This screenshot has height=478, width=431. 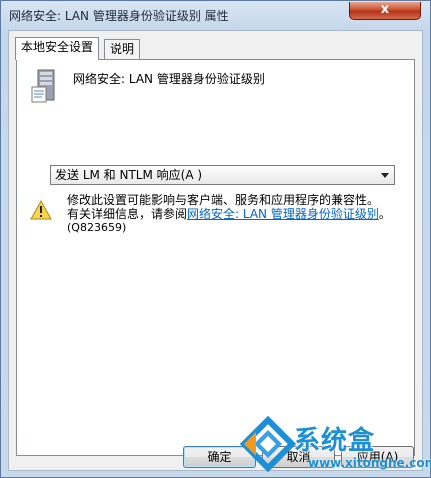 What do you see at coordinates (122, 49) in the screenshot?
I see `tab-explain: 说明` at bounding box center [122, 49].